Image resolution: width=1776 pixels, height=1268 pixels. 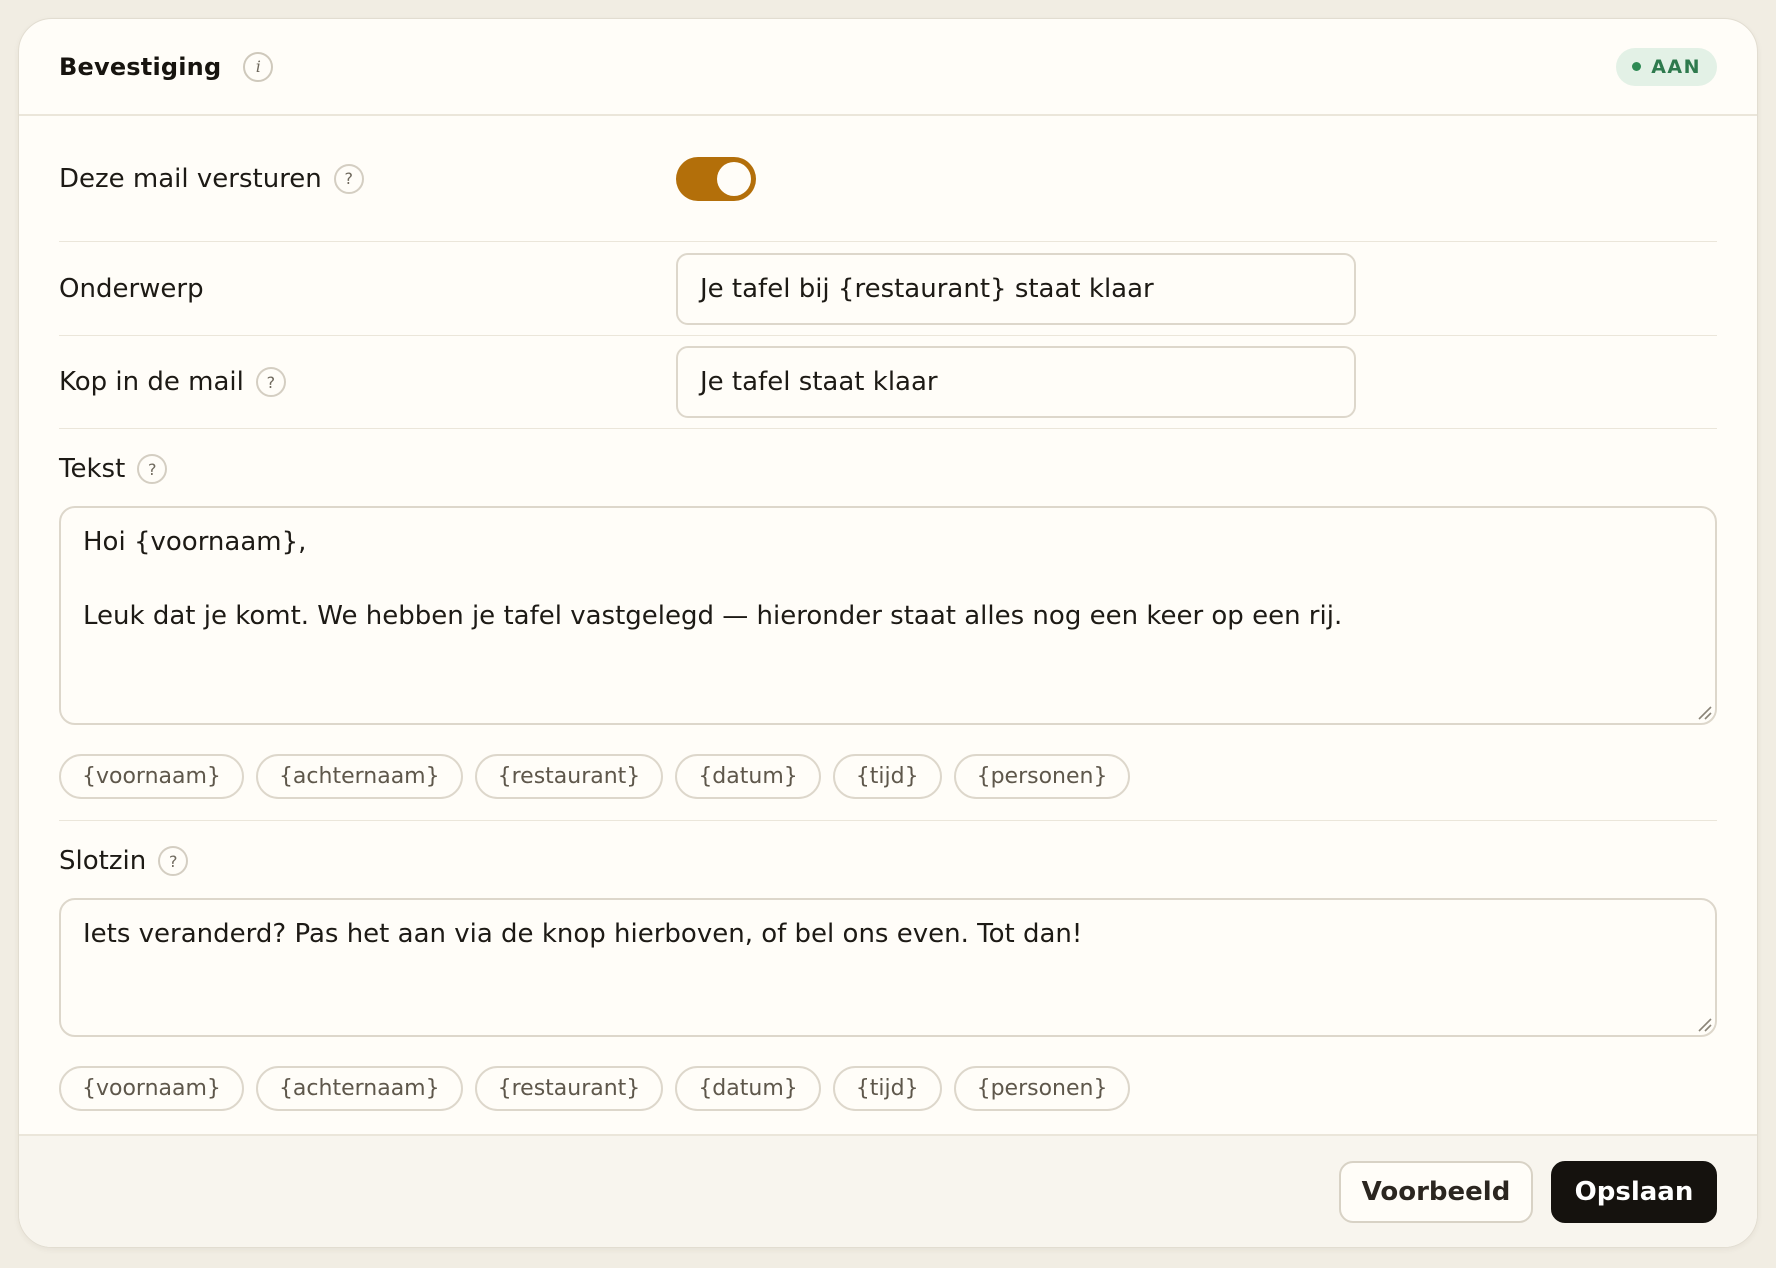 What do you see at coordinates (131, 288) in the screenshot?
I see `subject-label: Onderwerp` at bounding box center [131, 288].